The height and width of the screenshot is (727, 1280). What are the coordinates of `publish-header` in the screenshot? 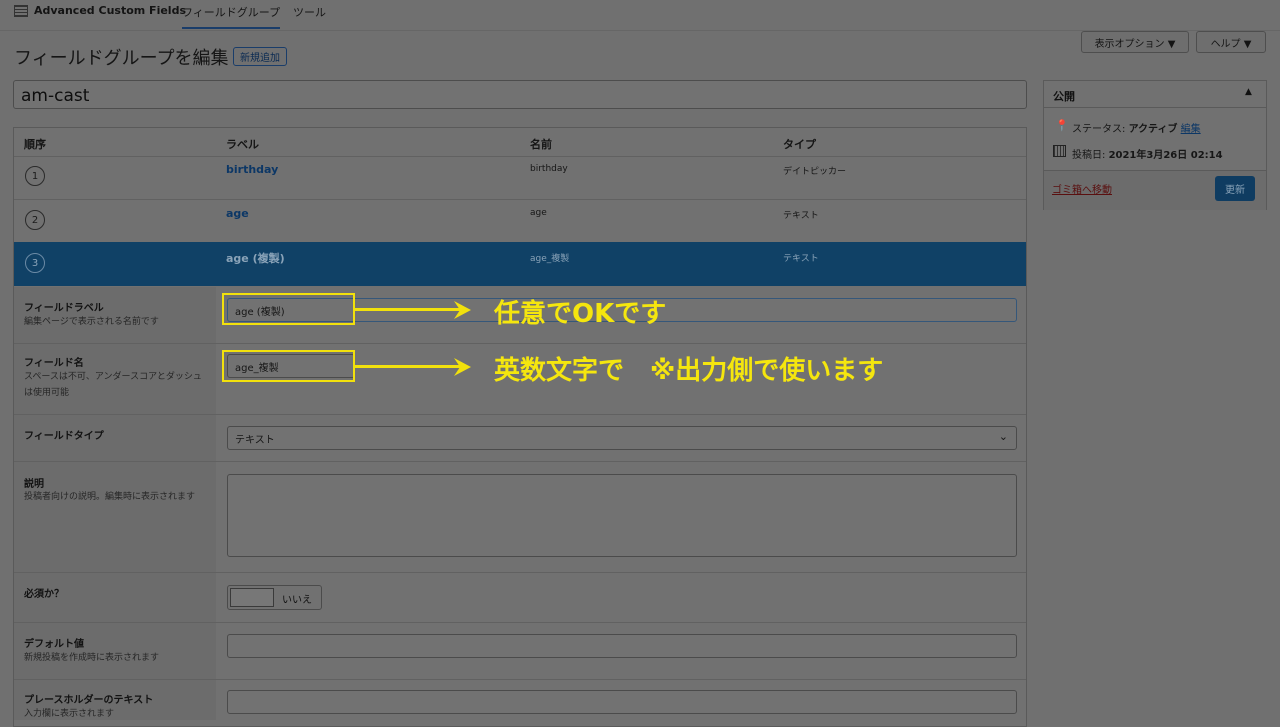 It's located at (1155, 94).